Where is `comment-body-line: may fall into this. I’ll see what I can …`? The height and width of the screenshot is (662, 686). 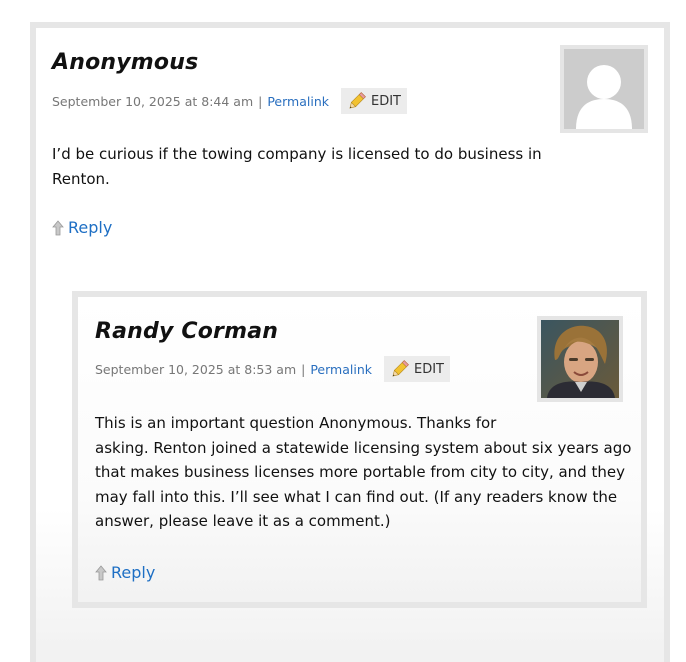
comment-body-line: may fall into this. I’ll see what I can … is located at coordinates (356, 496).